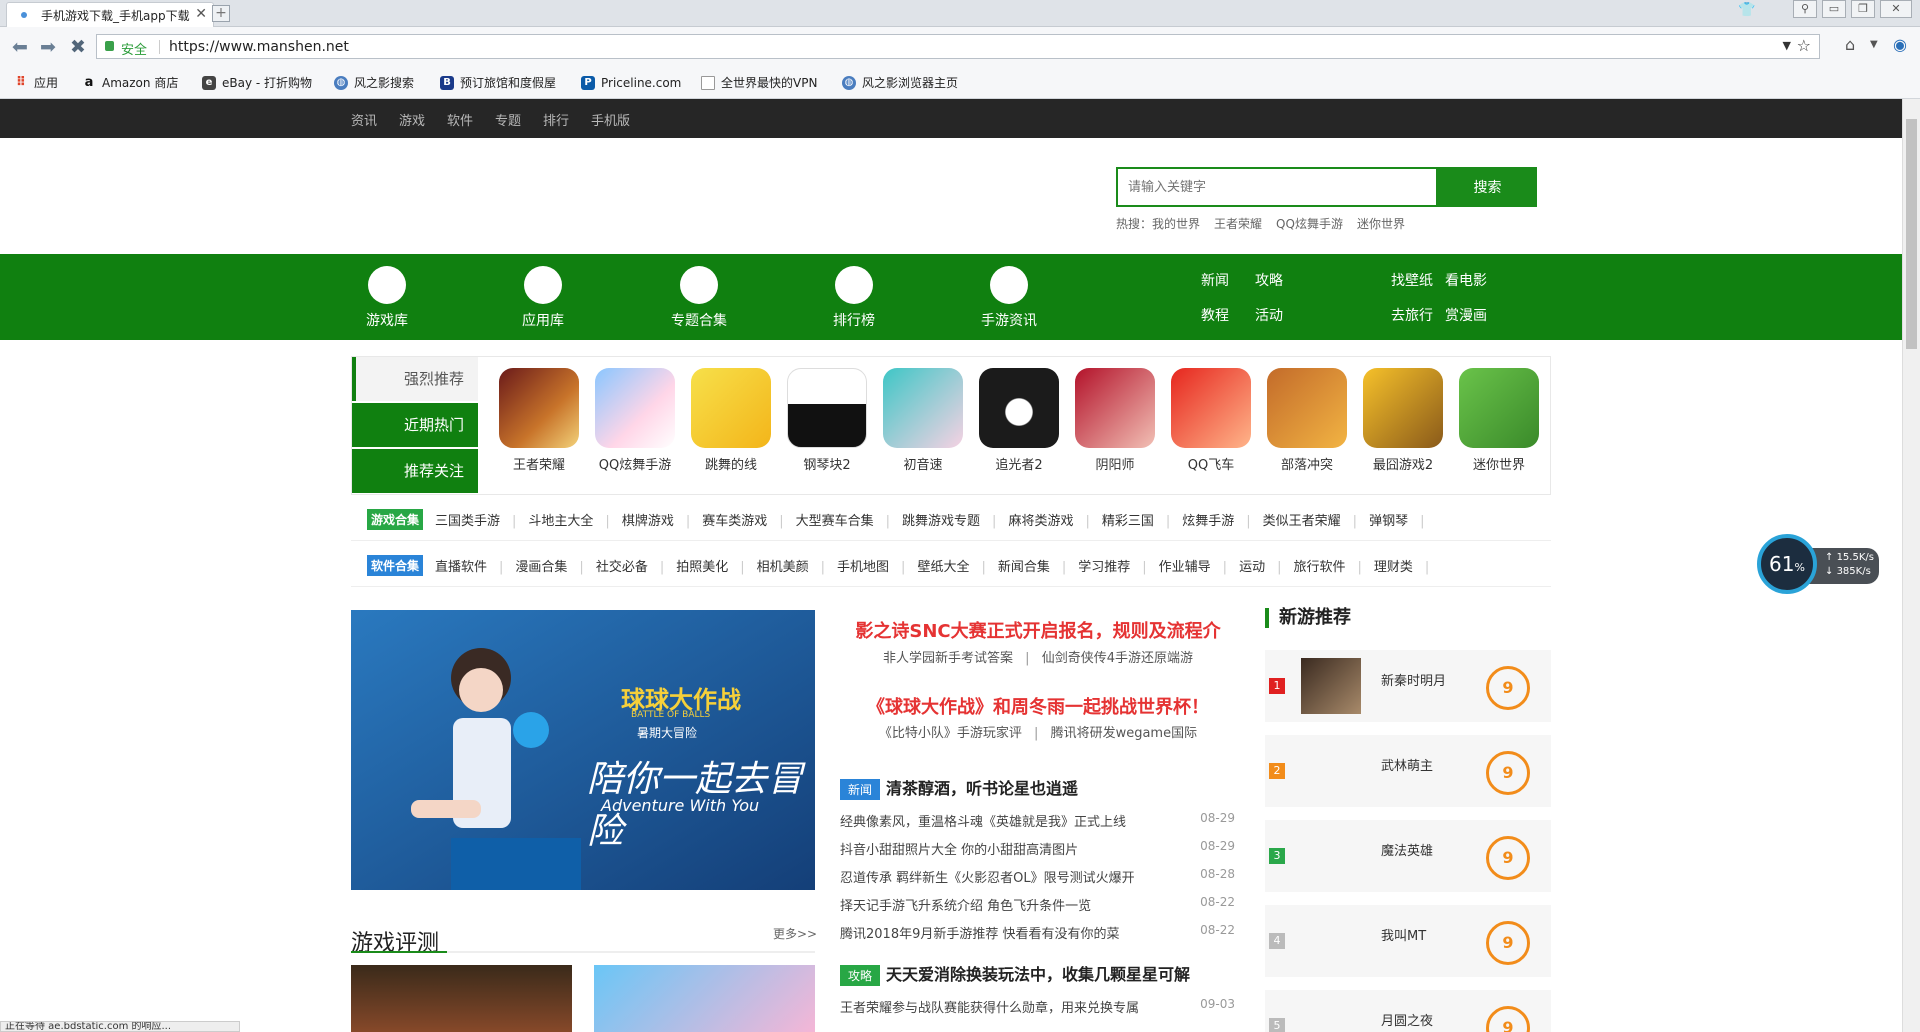  Describe the element at coordinates (630, 83) in the screenshot. I see `bookmark-priceline: P Priceline.com` at that location.